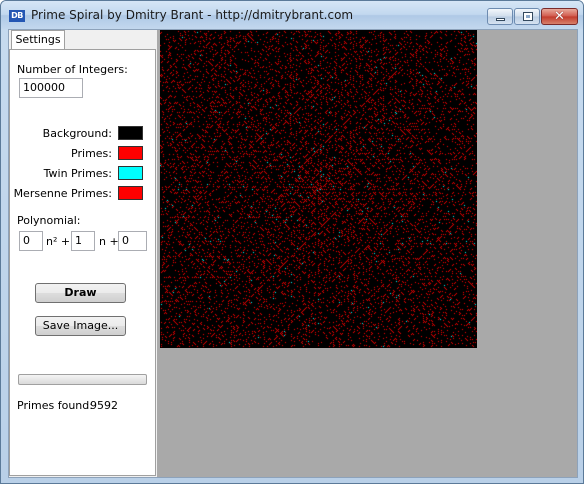  Describe the element at coordinates (77, 133) in the screenshot. I see `background-color-label: Background:` at that location.